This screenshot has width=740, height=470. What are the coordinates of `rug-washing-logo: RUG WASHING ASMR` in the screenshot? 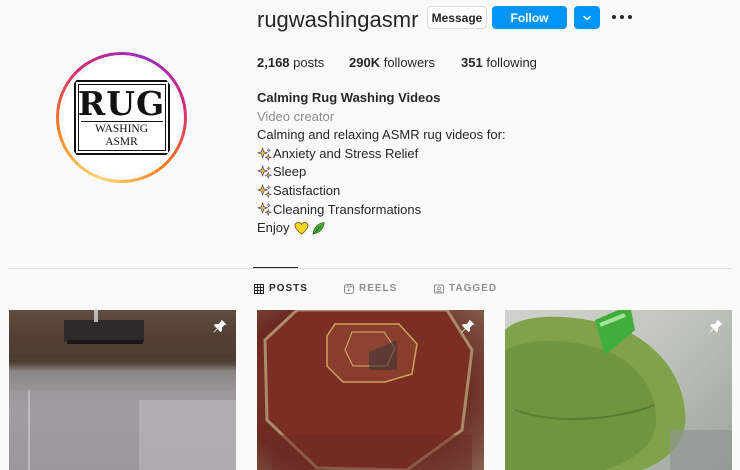 It's located at (121, 117).